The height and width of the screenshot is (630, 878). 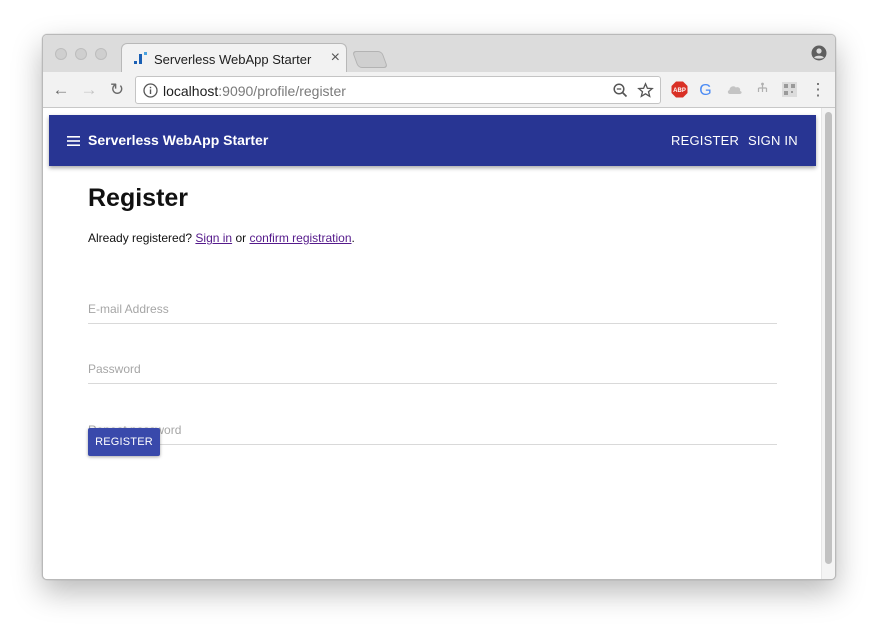 I want to click on repeat-password-field, so click(x=432, y=430).